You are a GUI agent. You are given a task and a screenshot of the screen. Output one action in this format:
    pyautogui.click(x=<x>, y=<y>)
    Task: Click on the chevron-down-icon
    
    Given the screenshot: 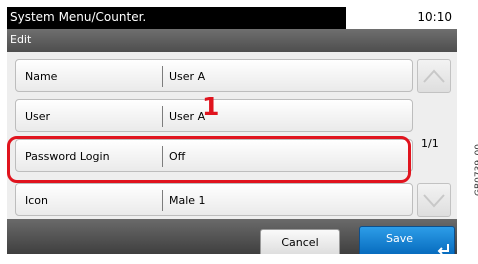 What is the action you would take?
    pyautogui.click(x=434, y=201)
    